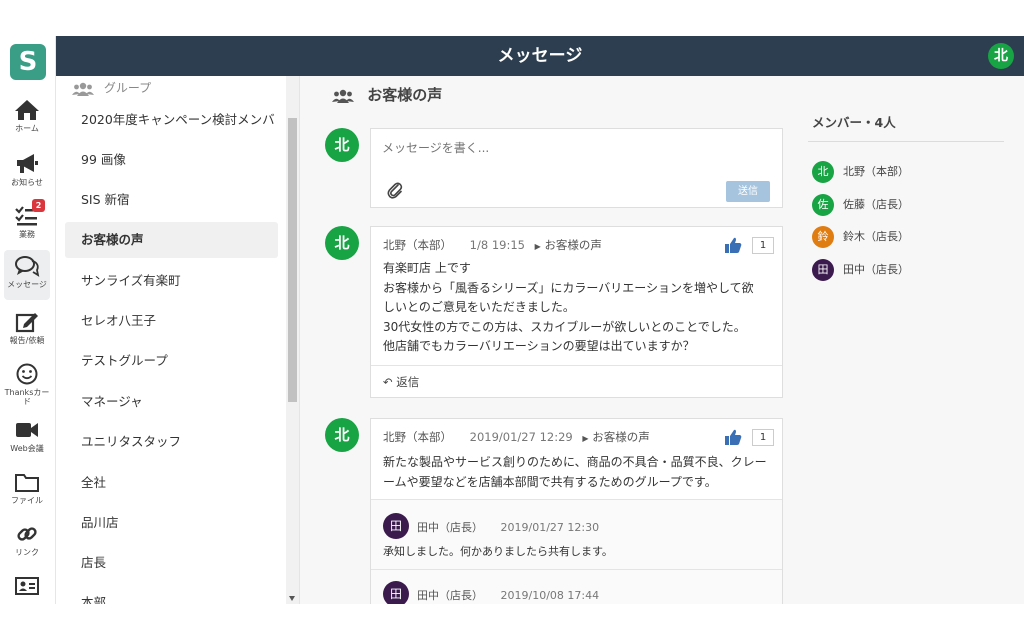 Image resolution: width=1024 pixels, height=640 pixels. Describe the element at coordinates (171, 200) in the screenshot. I see `group-item: SIS 新宿` at that location.